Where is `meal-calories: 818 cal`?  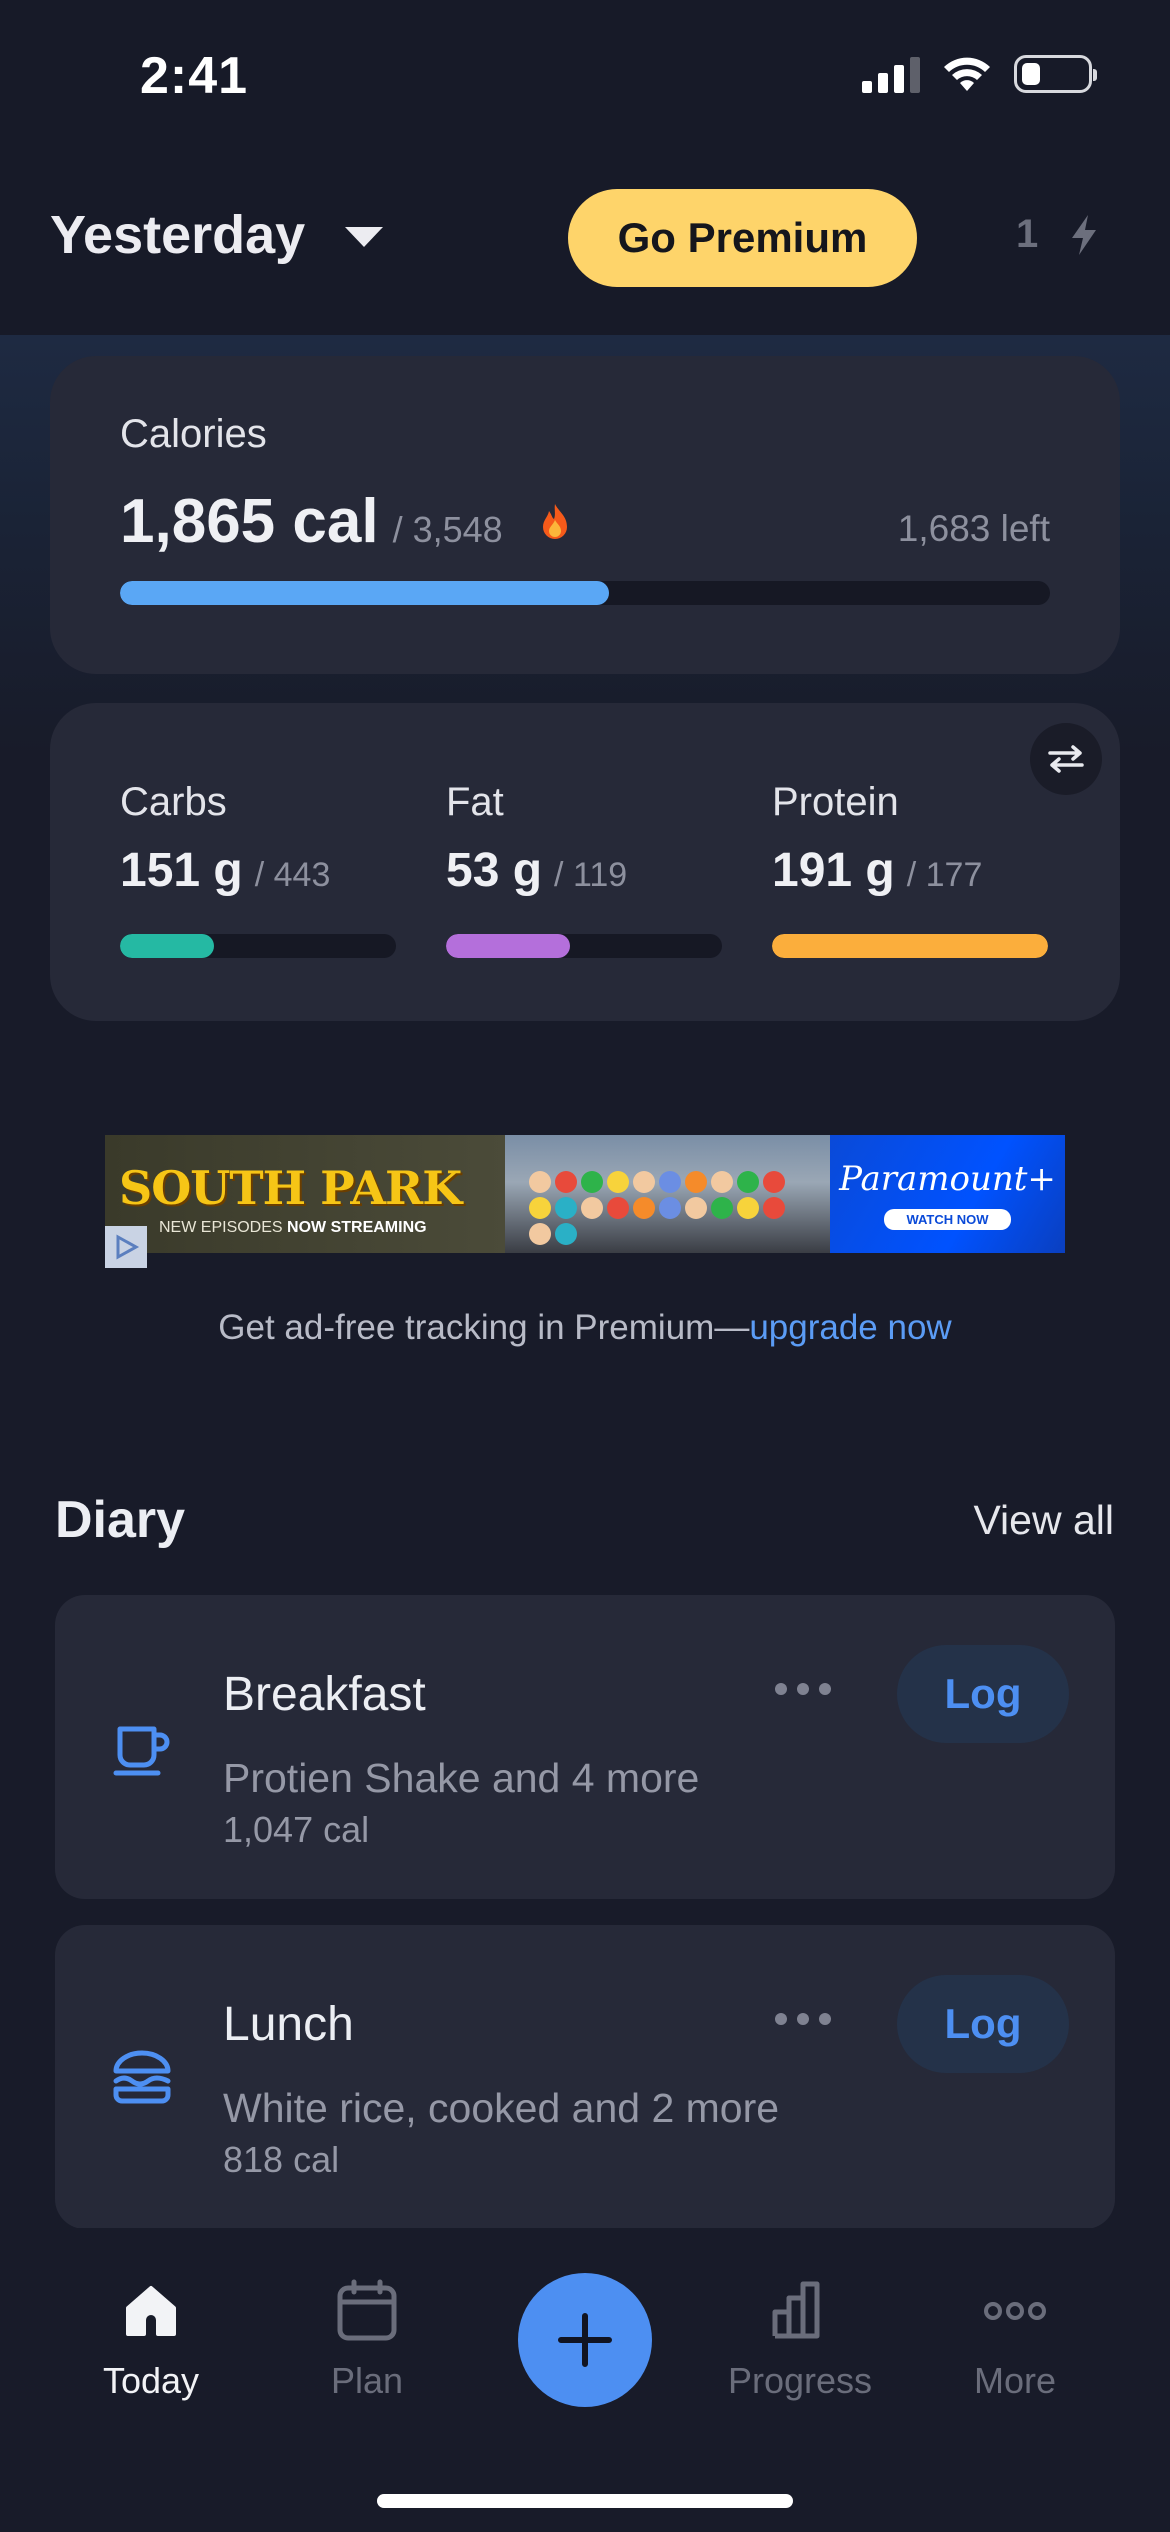 meal-calories: 818 cal is located at coordinates (281, 2159).